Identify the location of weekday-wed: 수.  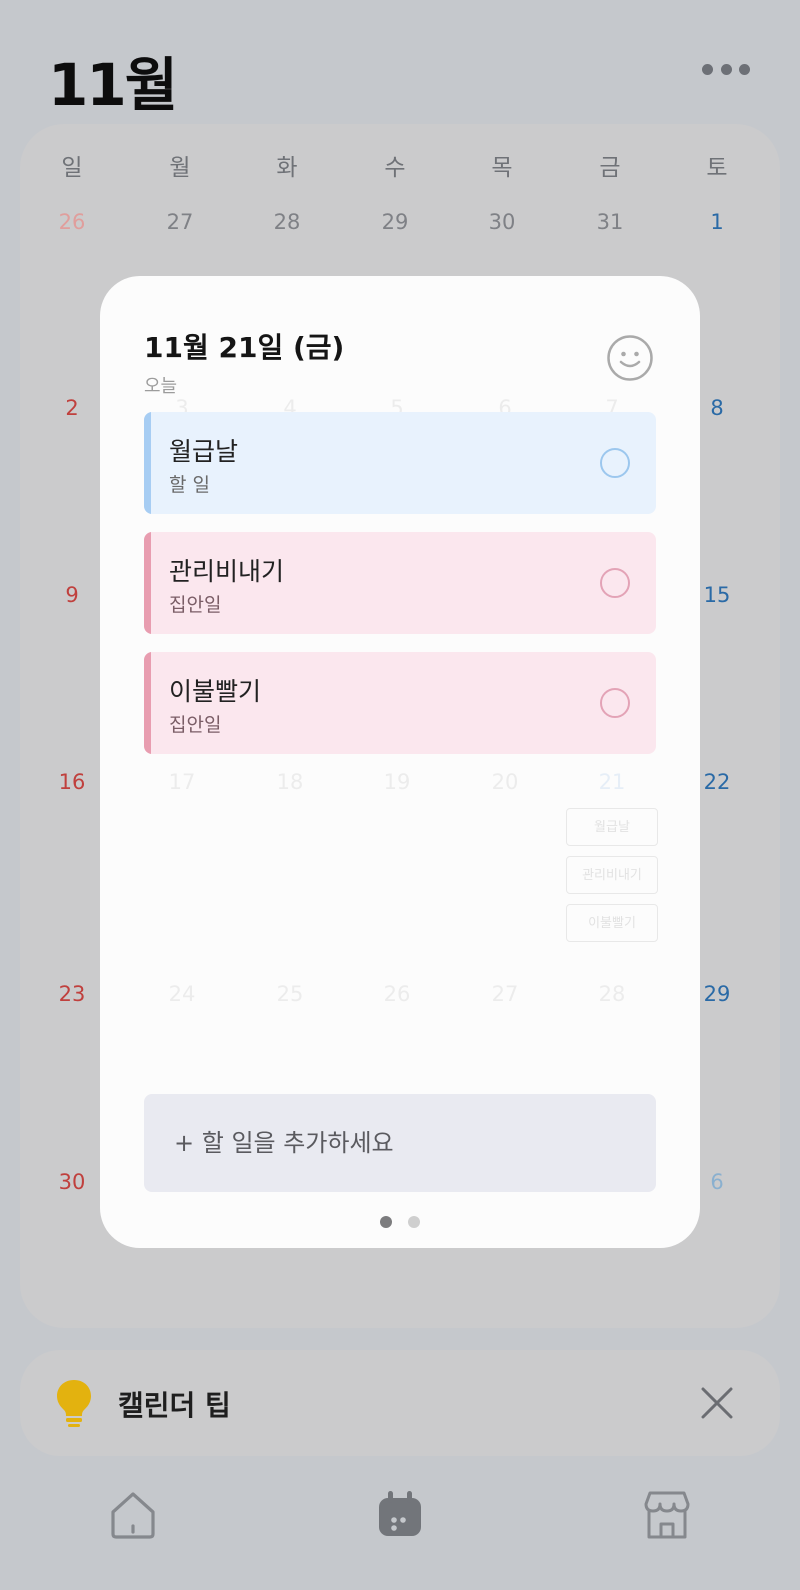
(395, 168).